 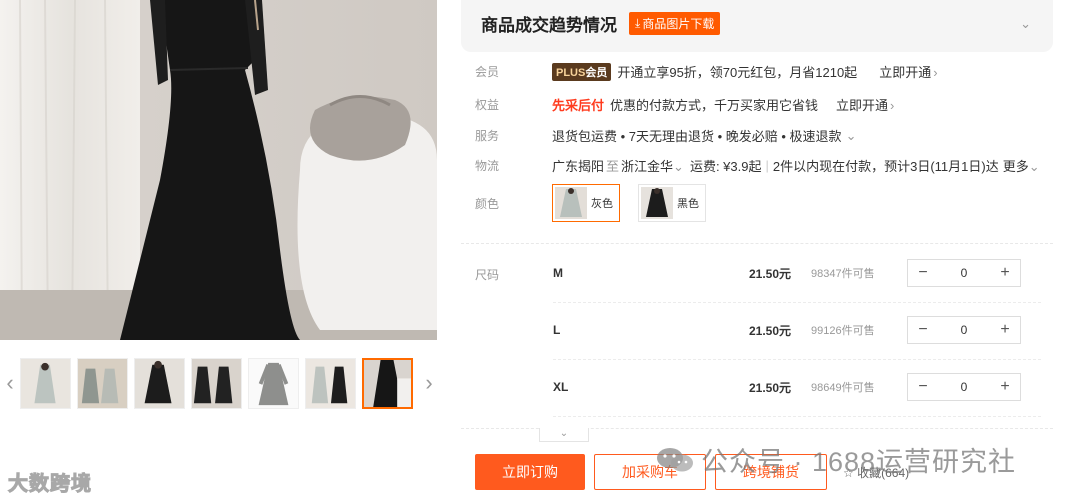 What do you see at coordinates (697, 136) in the screenshot?
I see `service-text: 退货包运费 • 7天无理由退货 • 晚发必赔 • 极速退款` at bounding box center [697, 136].